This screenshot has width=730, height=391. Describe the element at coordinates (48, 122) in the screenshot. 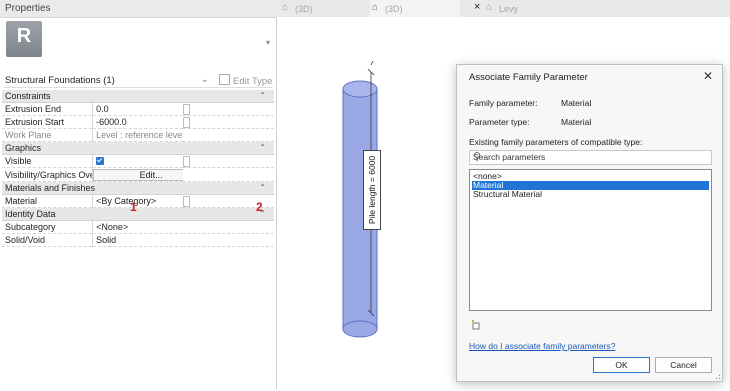

I see `property-label: Extrusion Start` at that location.